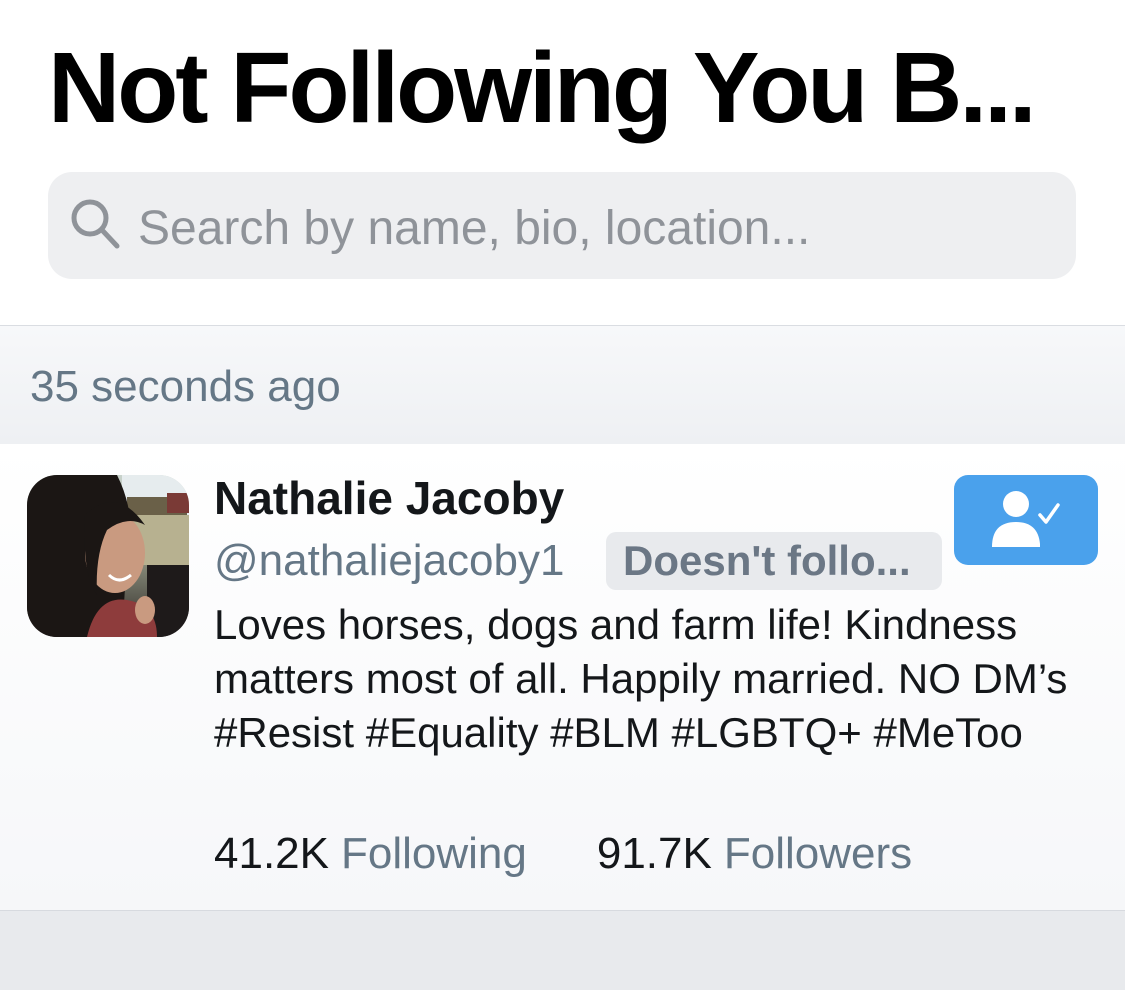 This screenshot has width=1125, height=990. What do you see at coordinates (271, 853) in the screenshot?
I see `following-count: 41.2K` at bounding box center [271, 853].